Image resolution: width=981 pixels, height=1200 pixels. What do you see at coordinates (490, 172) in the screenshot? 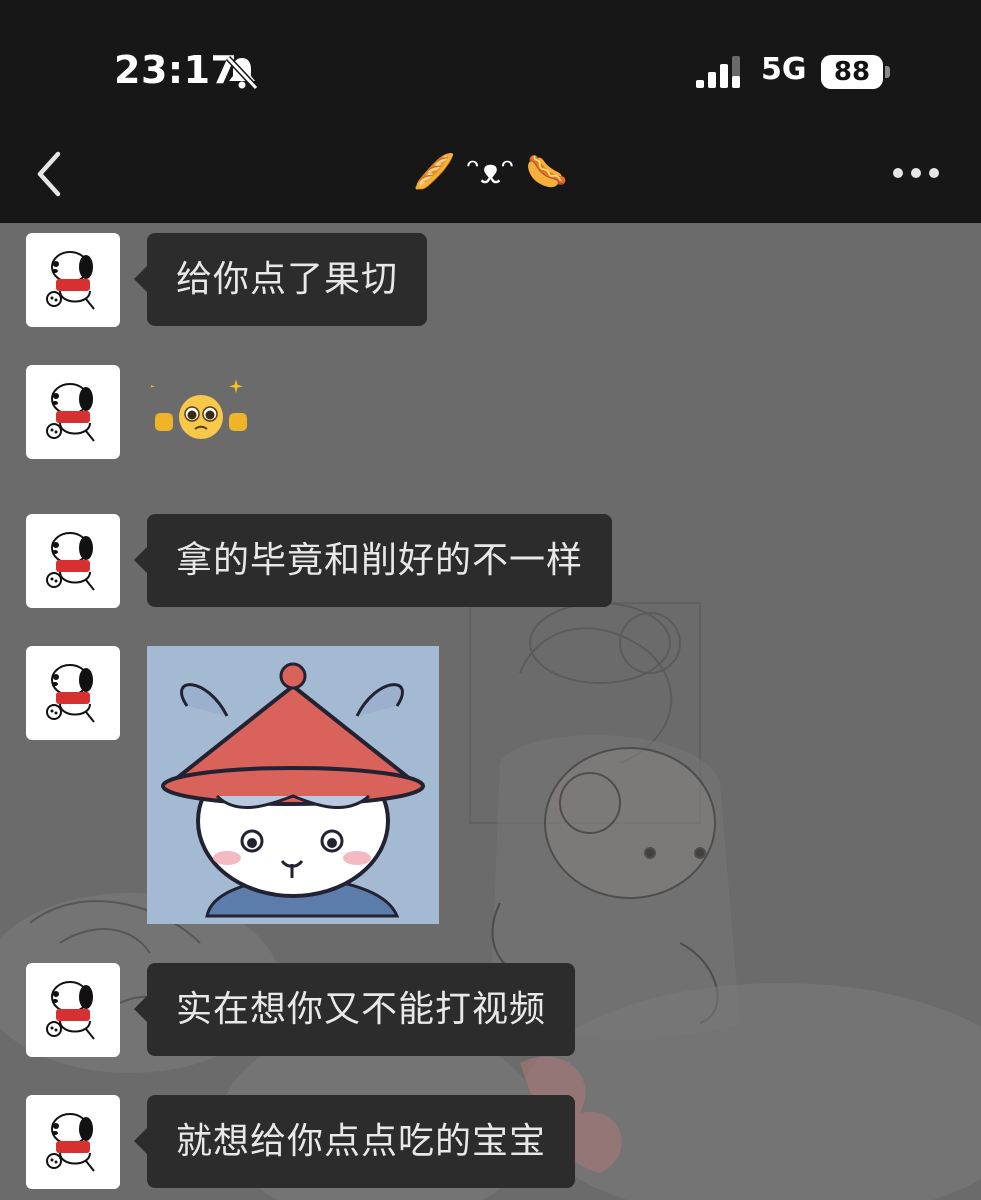
I see `chat-title: 🥖 ᵔᴥᵔ 🌭` at bounding box center [490, 172].